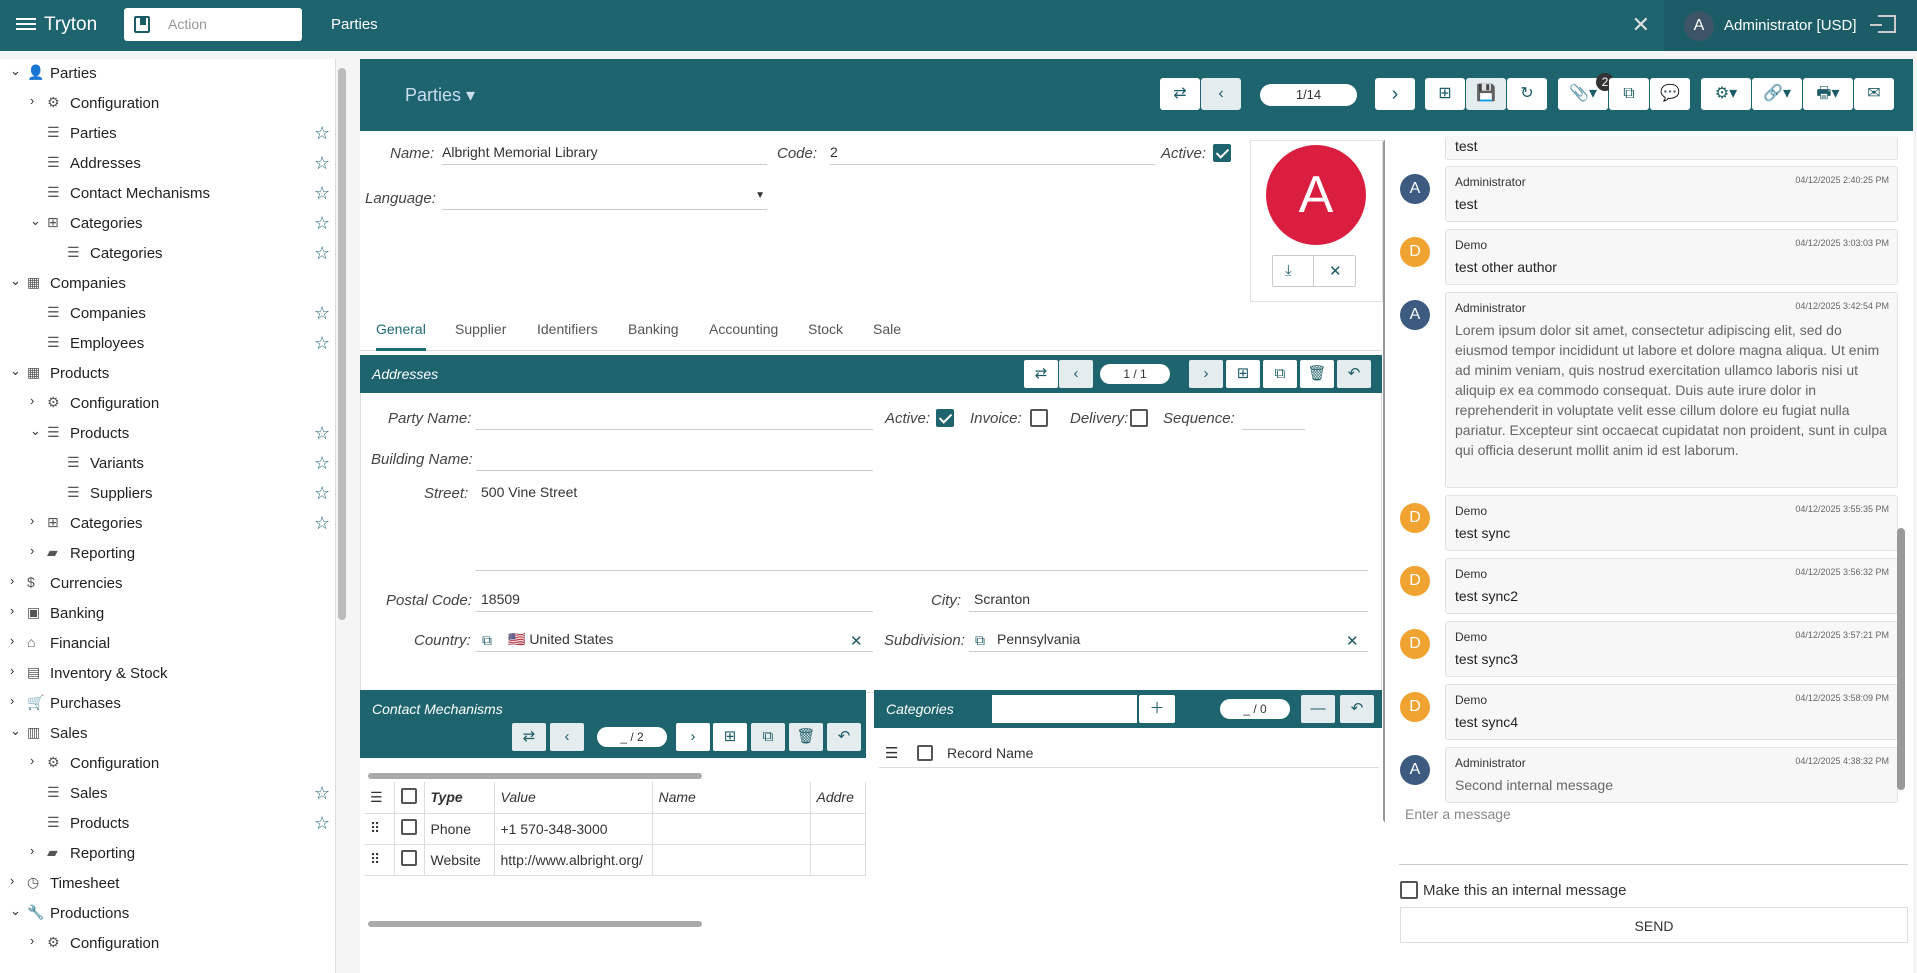 This screenshot has width=1917, height=973. What do you see at coordinates (615, 860) in the screenshot?
I see `table-row: ⠿ Website http://www.albright.org/` at bounding box center [615, 860].